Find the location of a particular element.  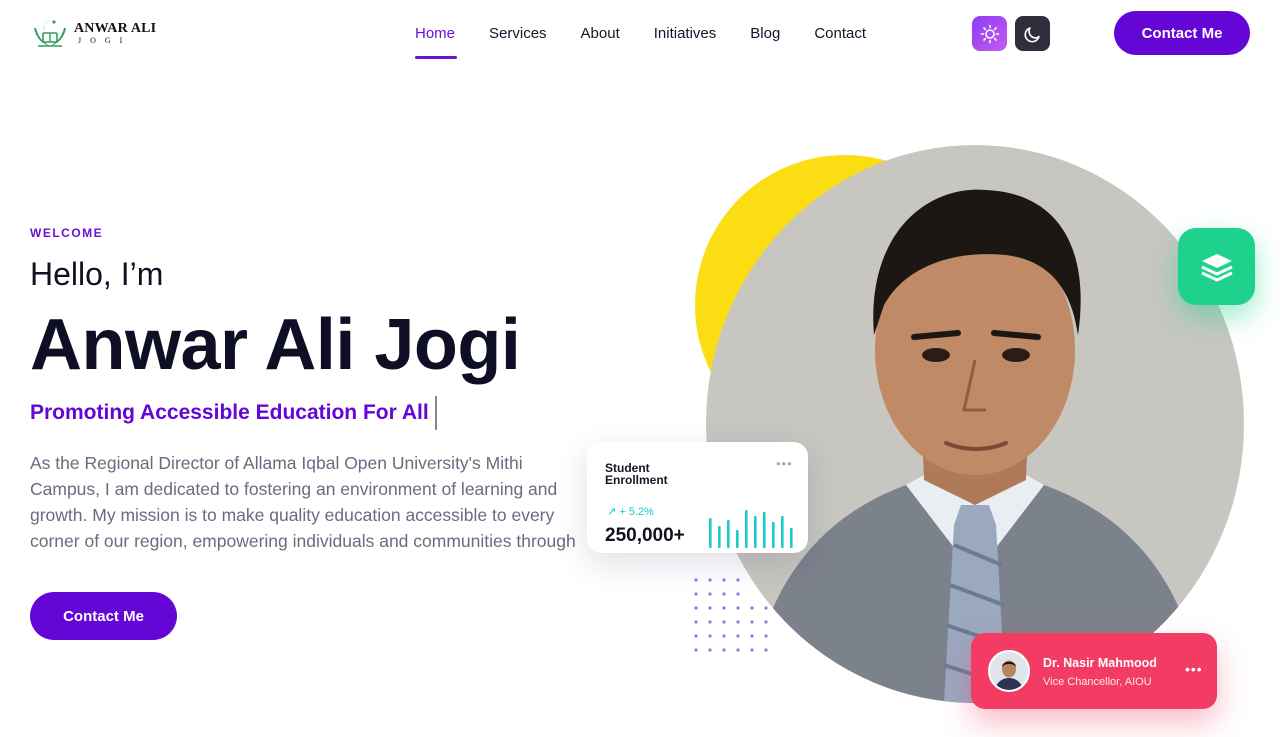

nav-item-home: Home is located at coordinates (435, 41).